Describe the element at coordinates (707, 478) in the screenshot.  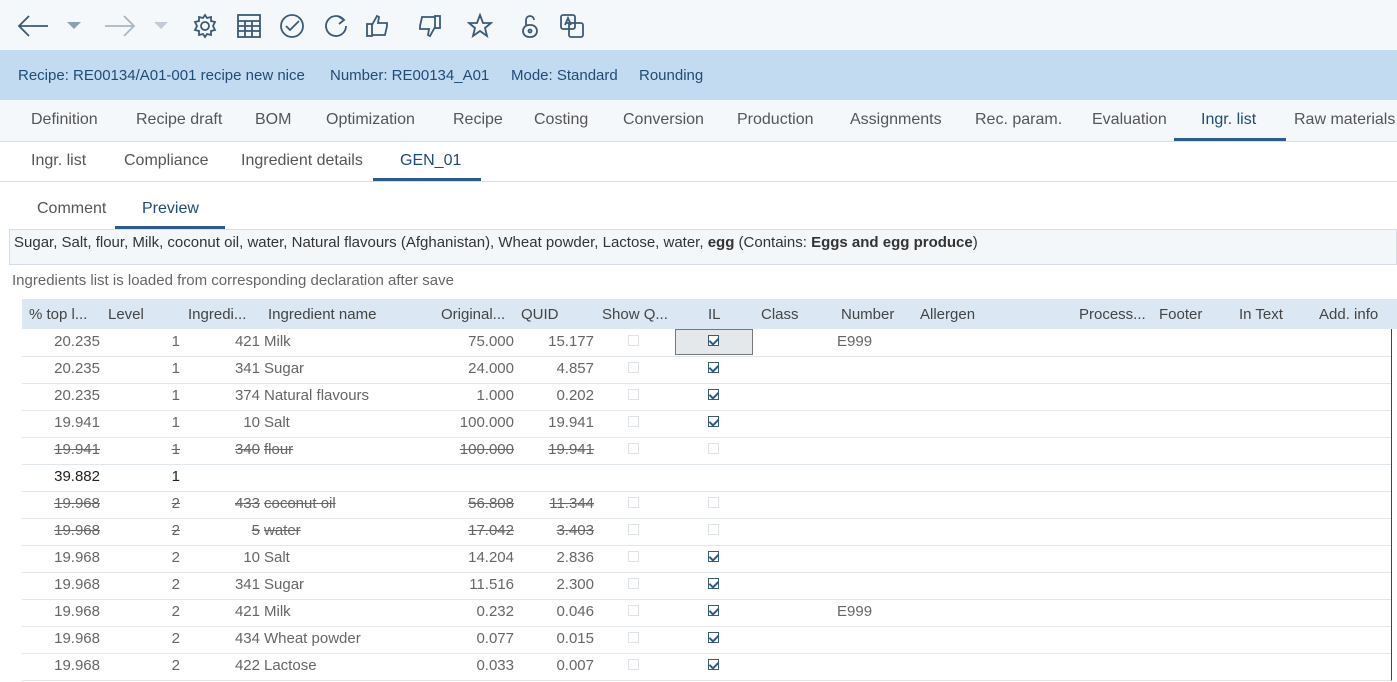
I see `table-row: 39.882 1` at that location.